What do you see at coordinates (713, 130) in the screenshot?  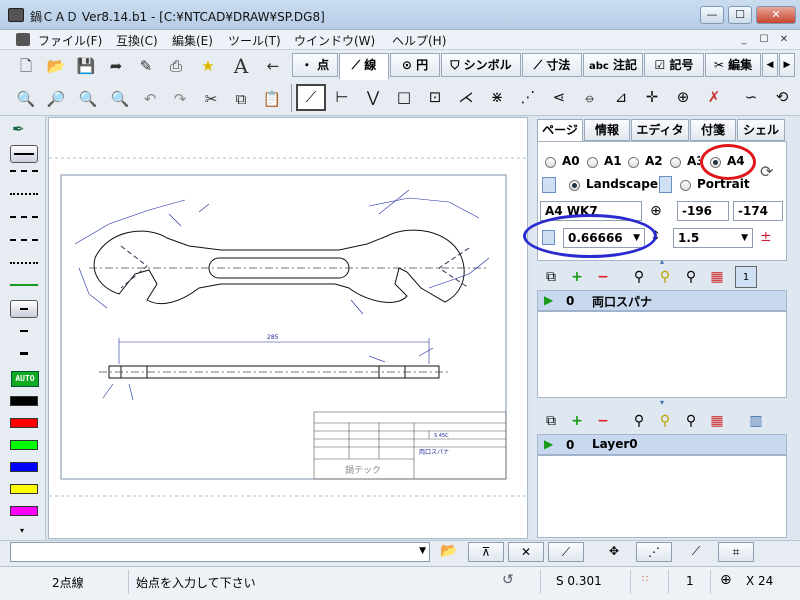 I see `tab-sticky-note: 付箋` at bounding box center [713, 130].